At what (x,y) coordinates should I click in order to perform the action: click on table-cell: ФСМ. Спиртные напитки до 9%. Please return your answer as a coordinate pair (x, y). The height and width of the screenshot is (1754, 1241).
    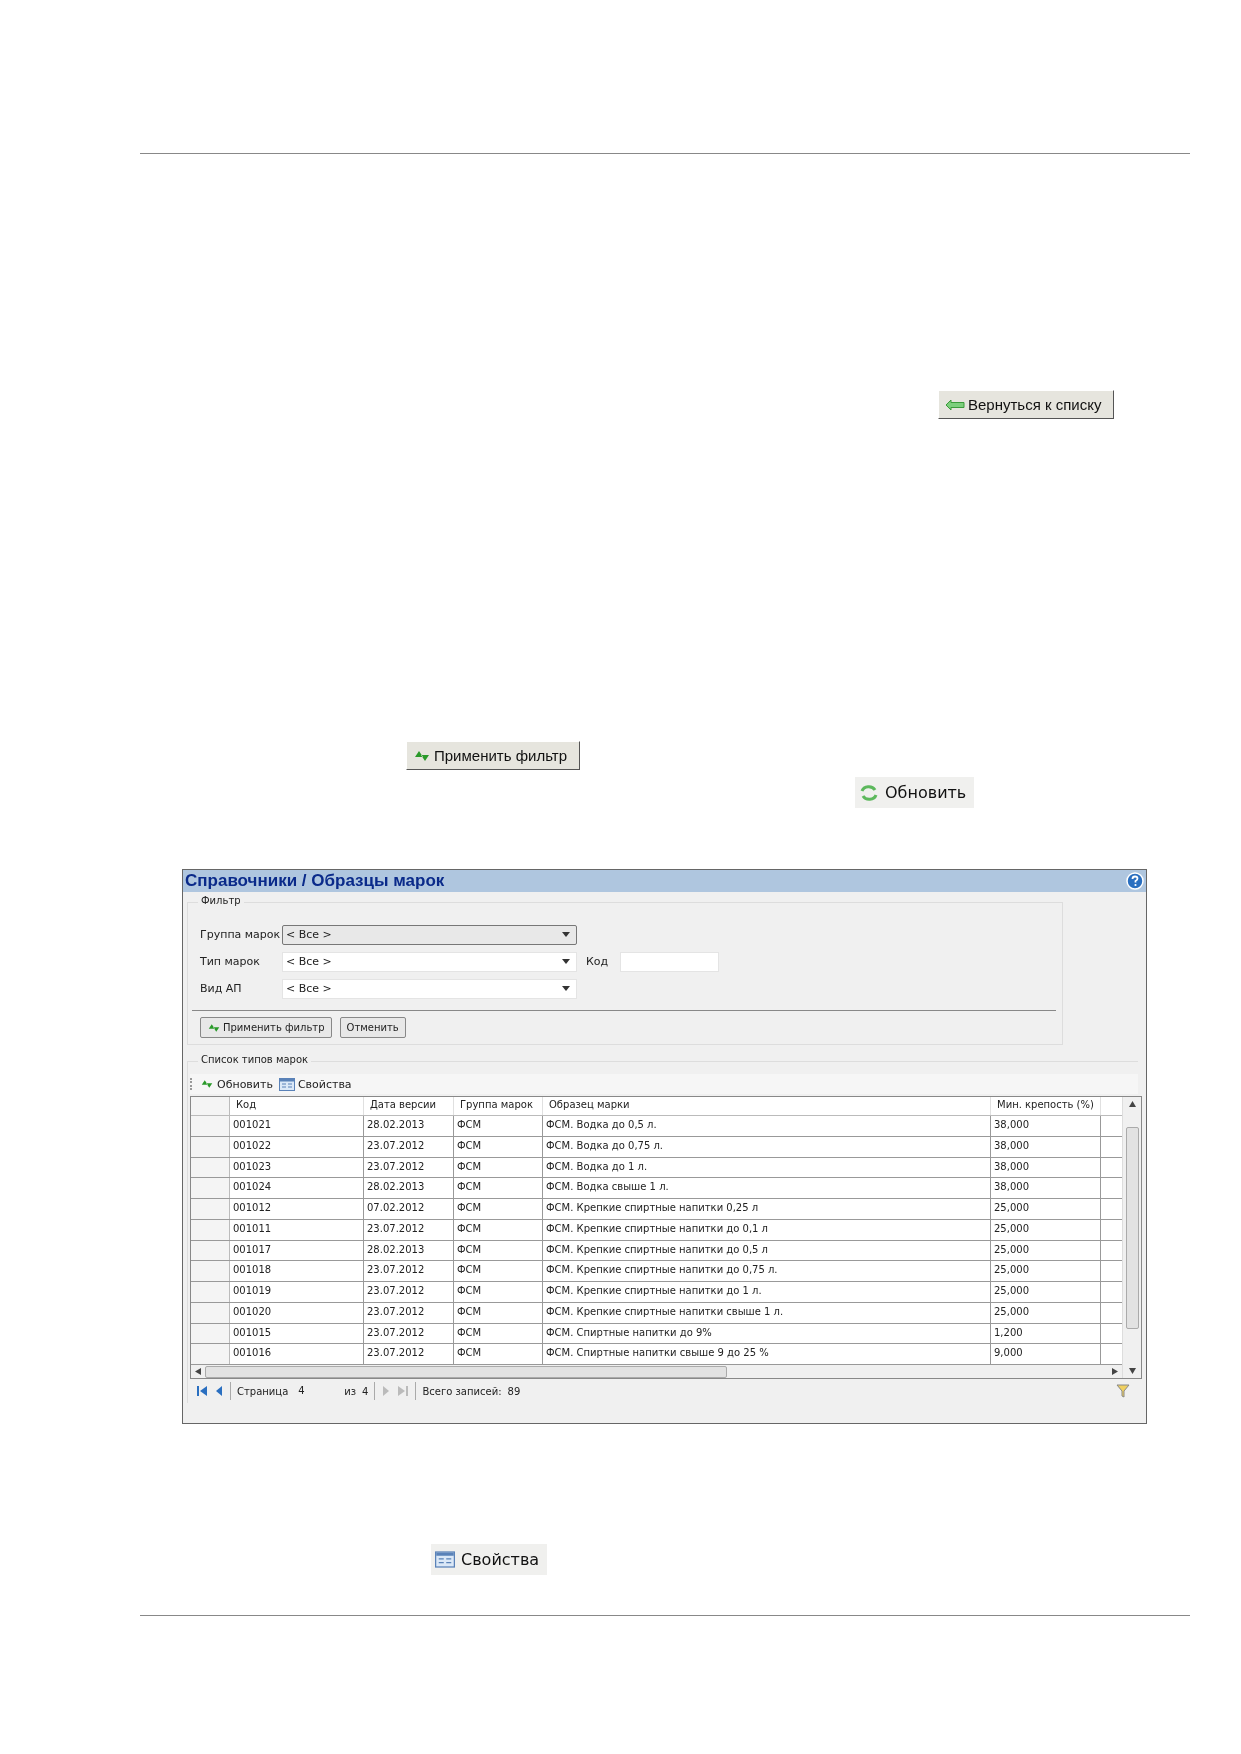
    Looking at the image, I should click on (767, 1333).